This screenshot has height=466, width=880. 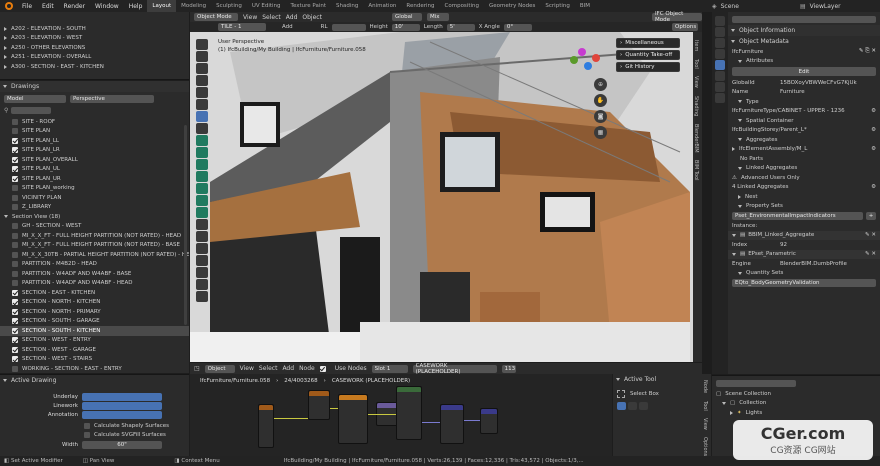 I want to click on node-menu-view: View, so click(x=247, y=368).